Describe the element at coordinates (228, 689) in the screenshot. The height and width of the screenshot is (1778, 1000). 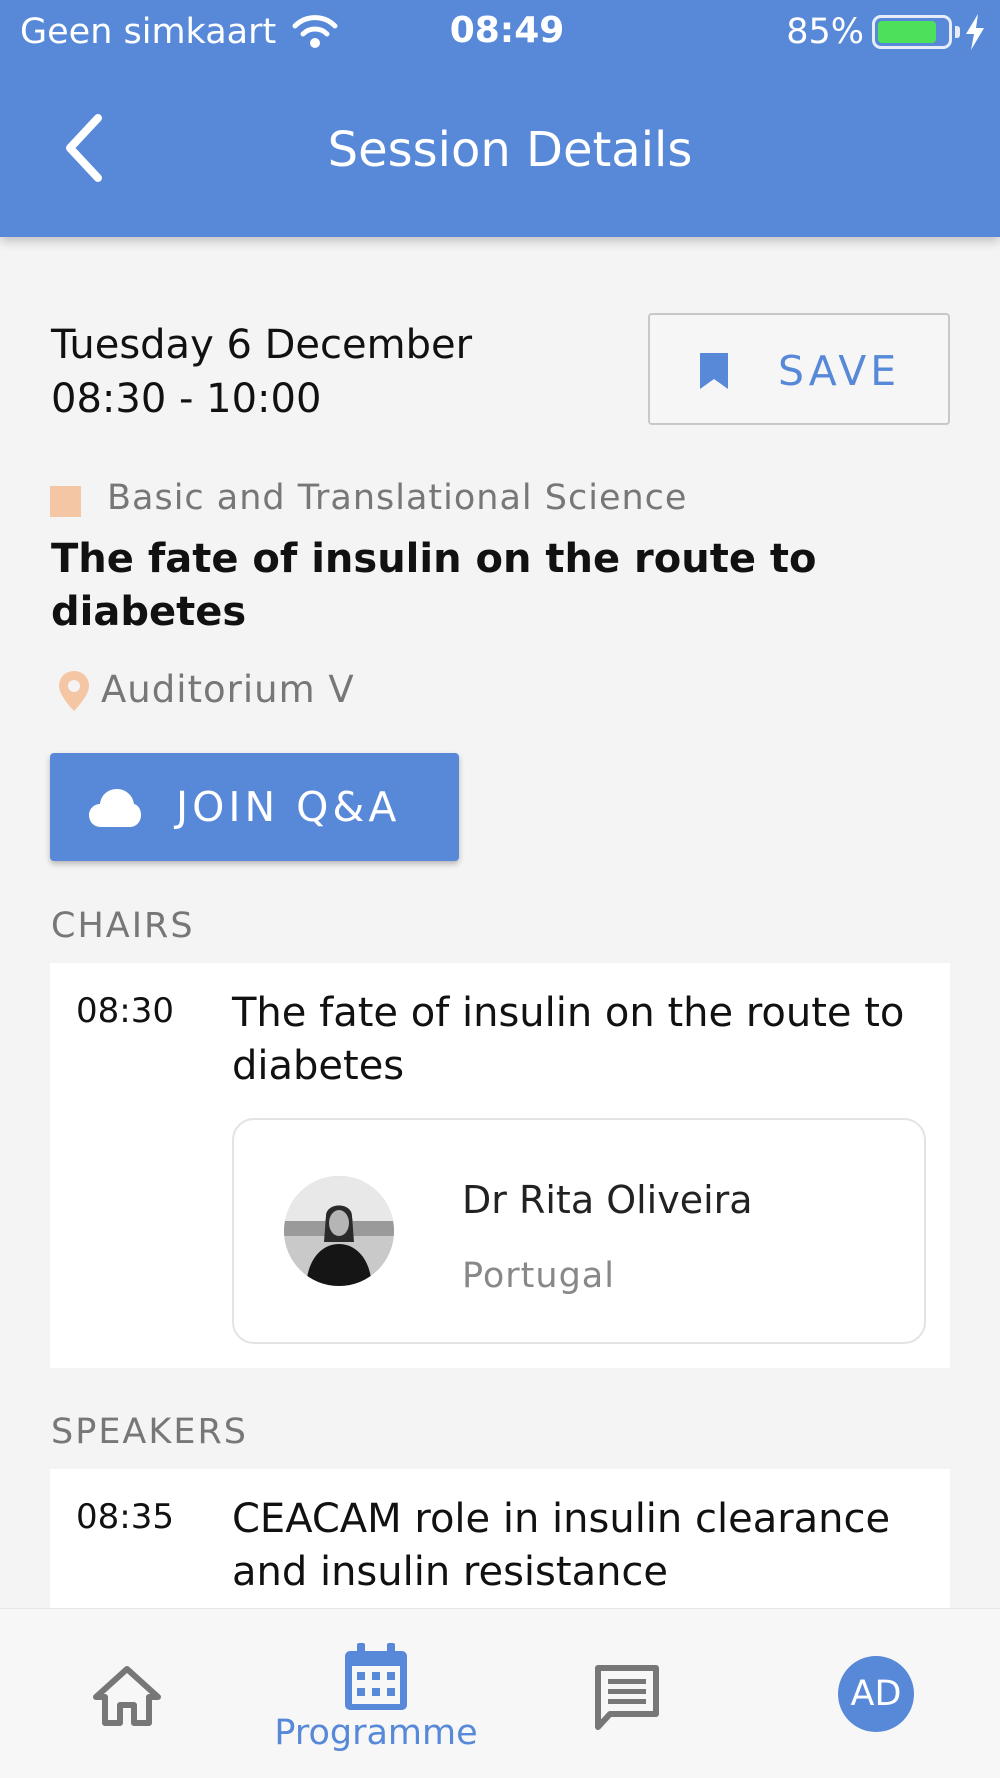
I see `session-room: Auditorium V` at that location.